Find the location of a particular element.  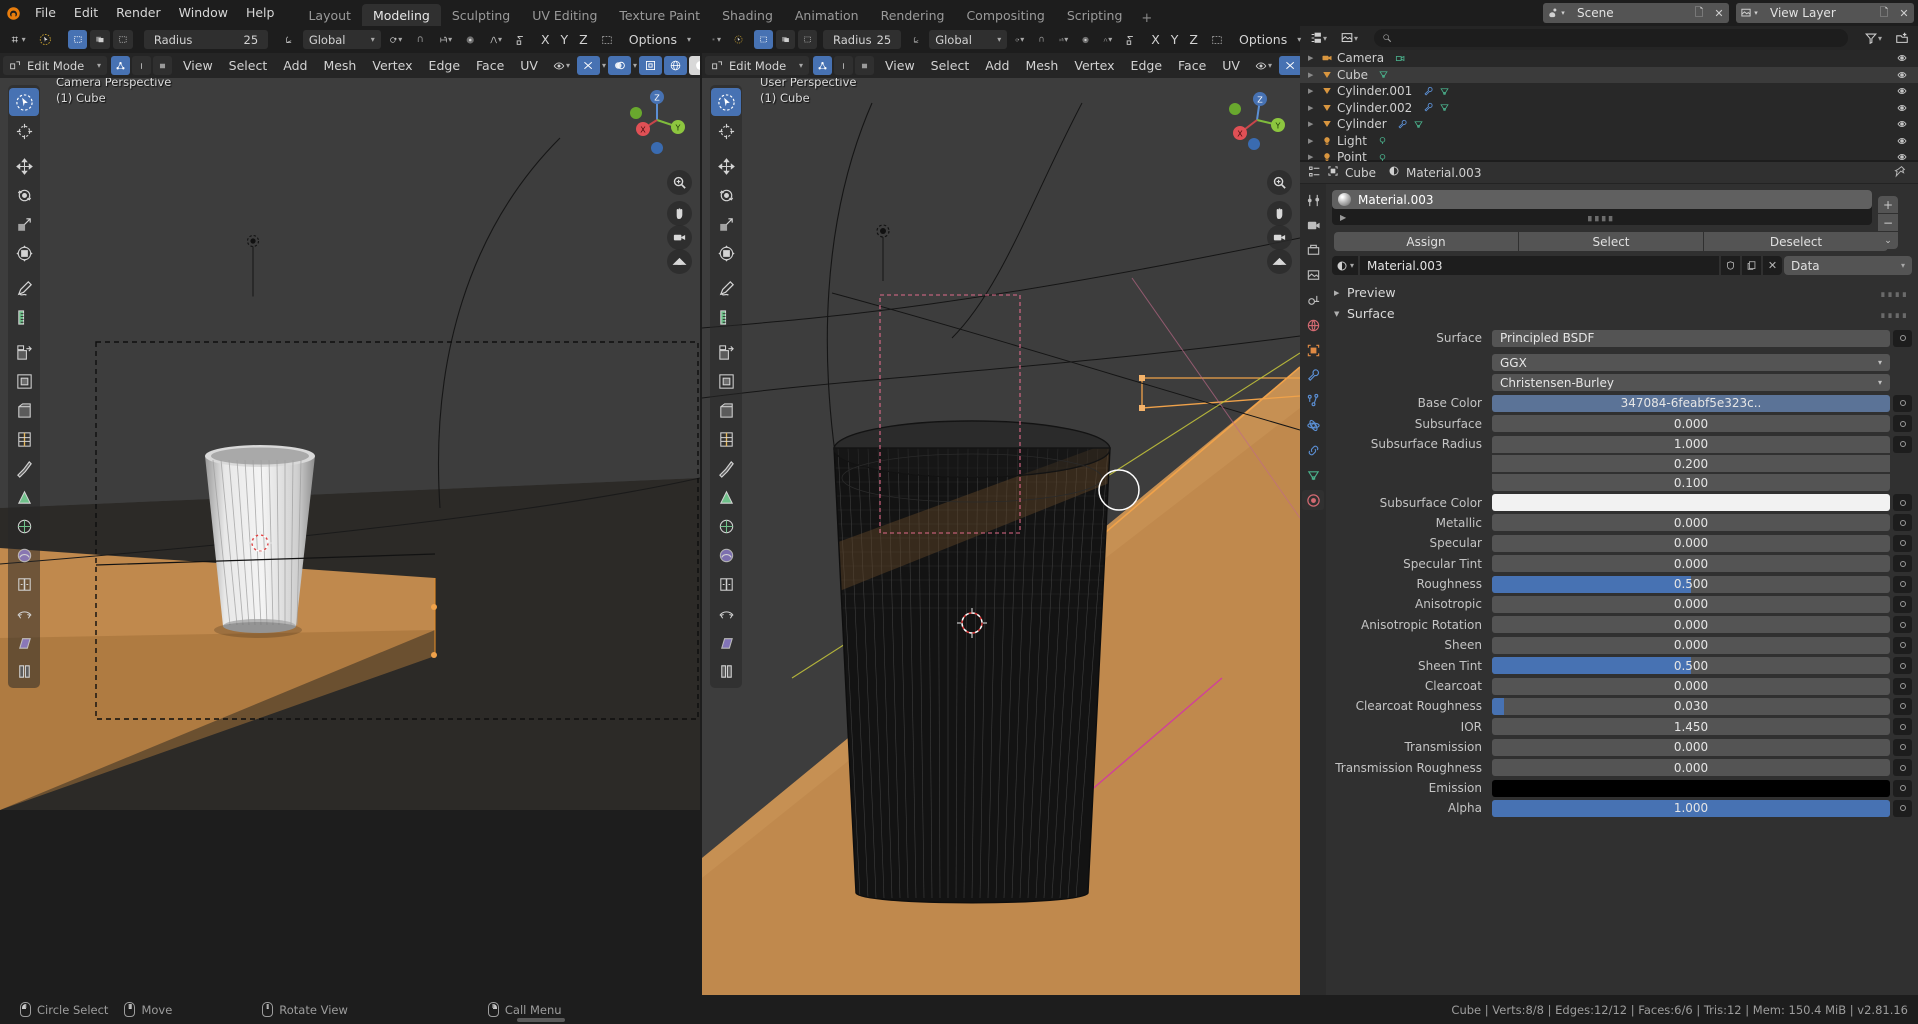

view-layer-tab is located at coordinates (1313, 275).